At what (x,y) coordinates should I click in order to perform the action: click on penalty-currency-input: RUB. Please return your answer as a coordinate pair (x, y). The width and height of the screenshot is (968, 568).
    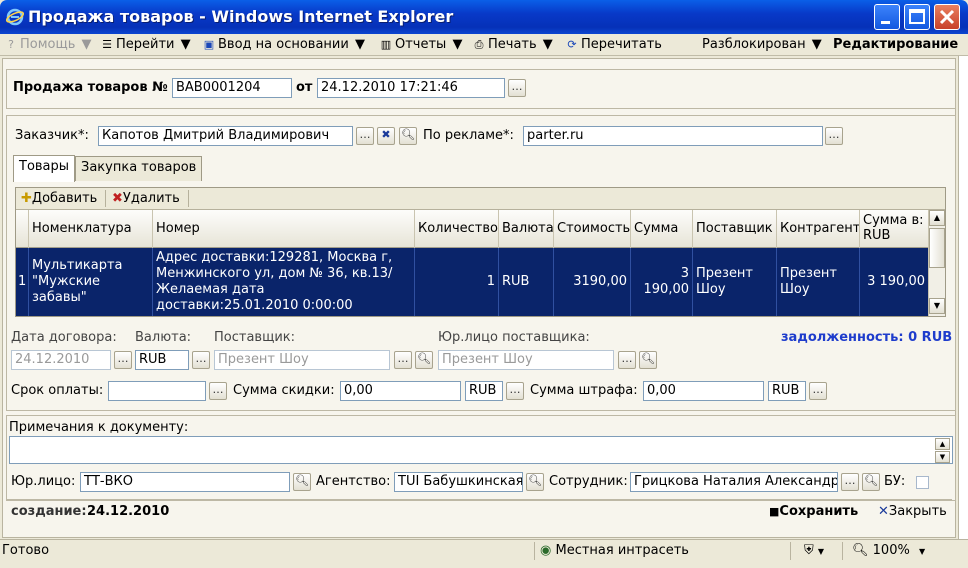
    Looking at the image, I should click on (787, 391).